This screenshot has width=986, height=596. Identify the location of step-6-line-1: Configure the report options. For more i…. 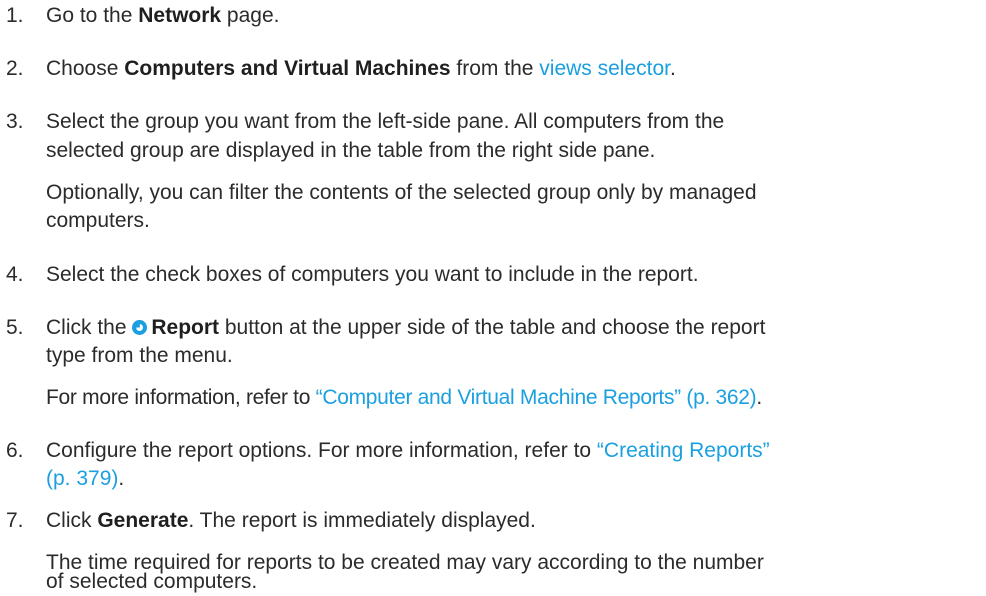
(408, 450).